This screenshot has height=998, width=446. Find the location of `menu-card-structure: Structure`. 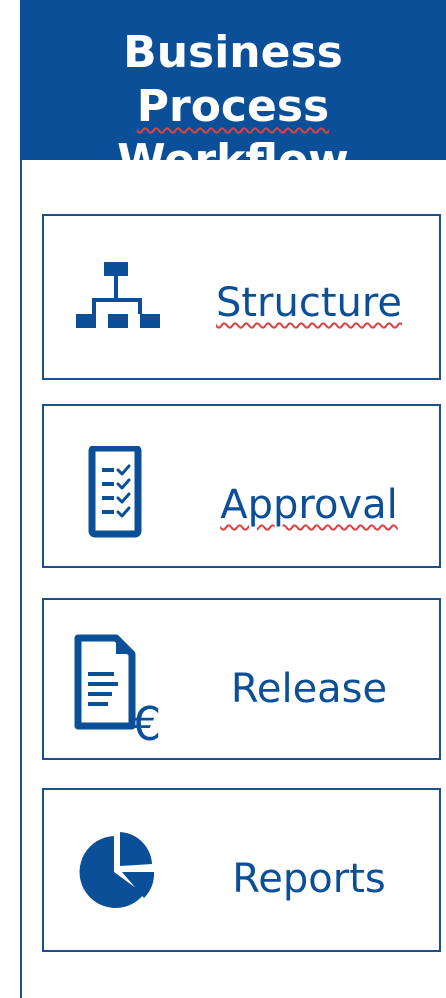

menu-card-structure: Structure is located at coordinates (241, 297).